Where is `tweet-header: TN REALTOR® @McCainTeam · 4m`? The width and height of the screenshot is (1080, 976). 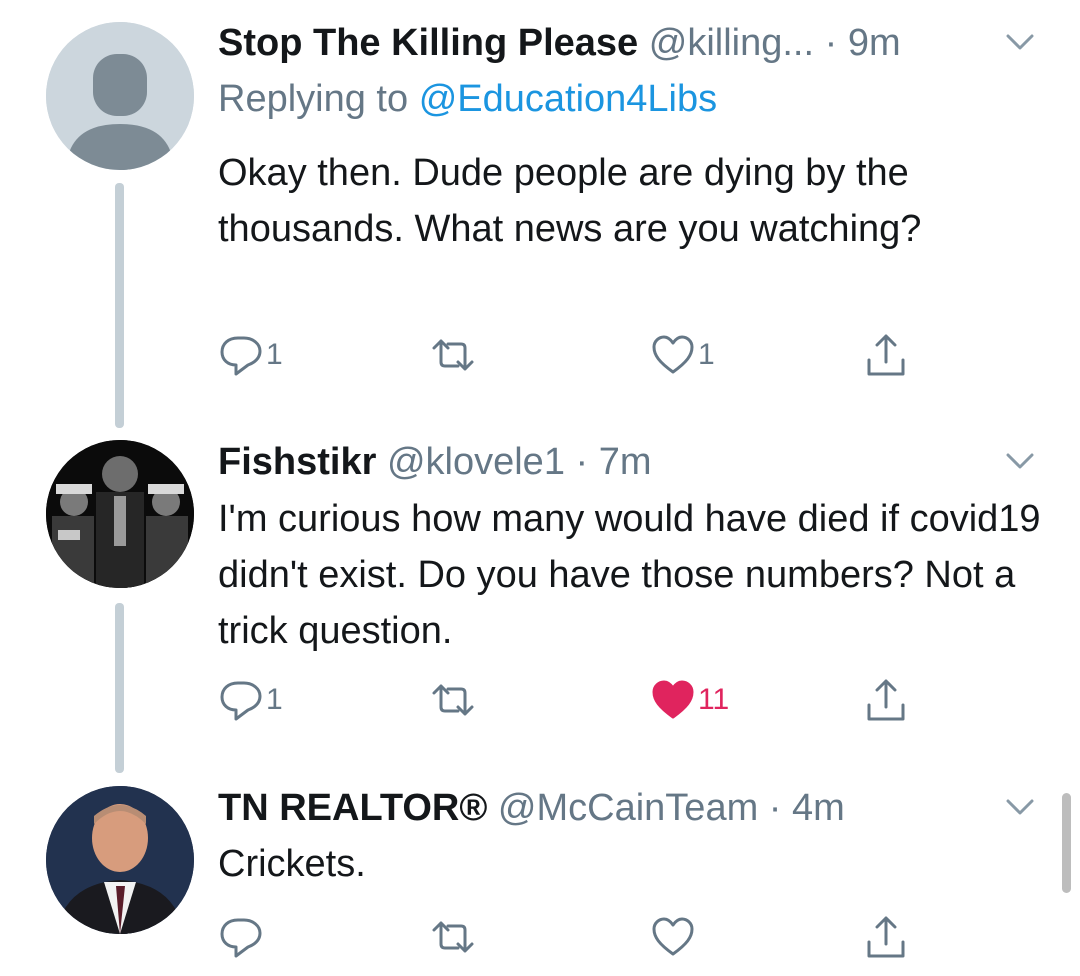 tweet-header: TN REALTOR® @McCainTeam · 4m is located at coordinates (629, 808).